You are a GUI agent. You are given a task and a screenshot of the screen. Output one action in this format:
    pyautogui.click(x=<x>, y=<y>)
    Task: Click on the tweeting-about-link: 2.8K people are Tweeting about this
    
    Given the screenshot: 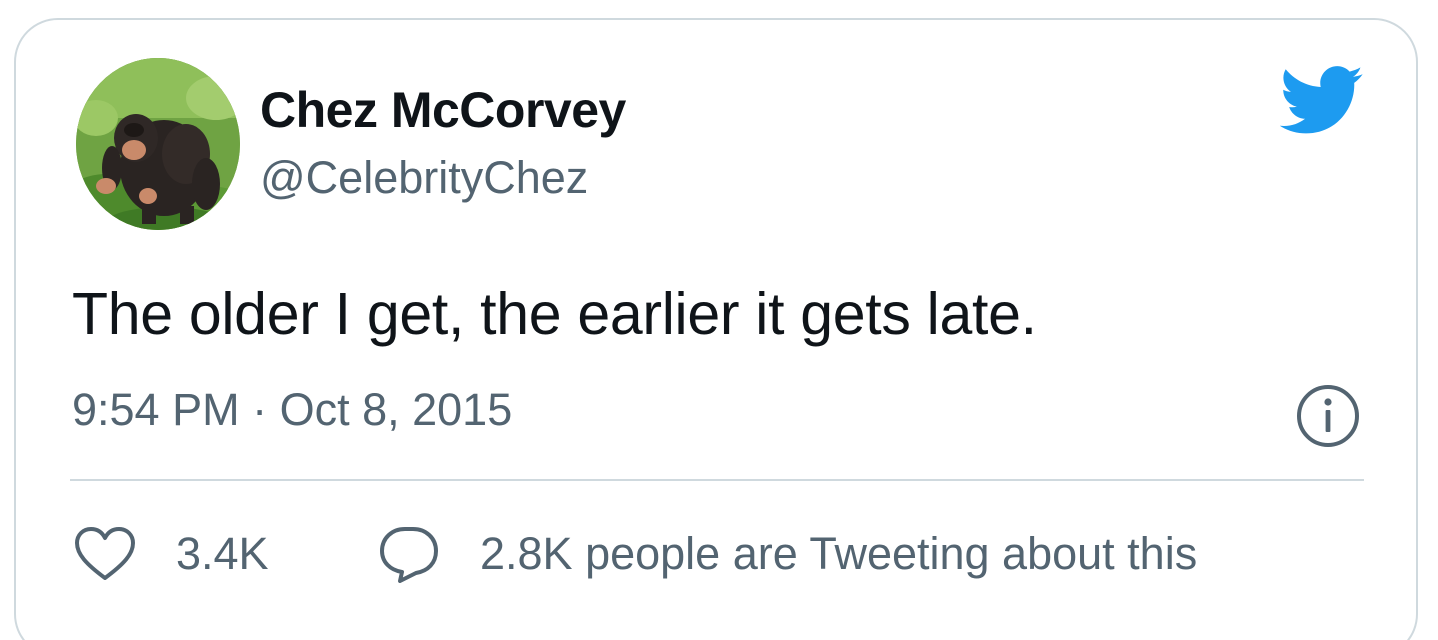 What is the action you would take?
    pyautogui.click(x=787, y=554)
    